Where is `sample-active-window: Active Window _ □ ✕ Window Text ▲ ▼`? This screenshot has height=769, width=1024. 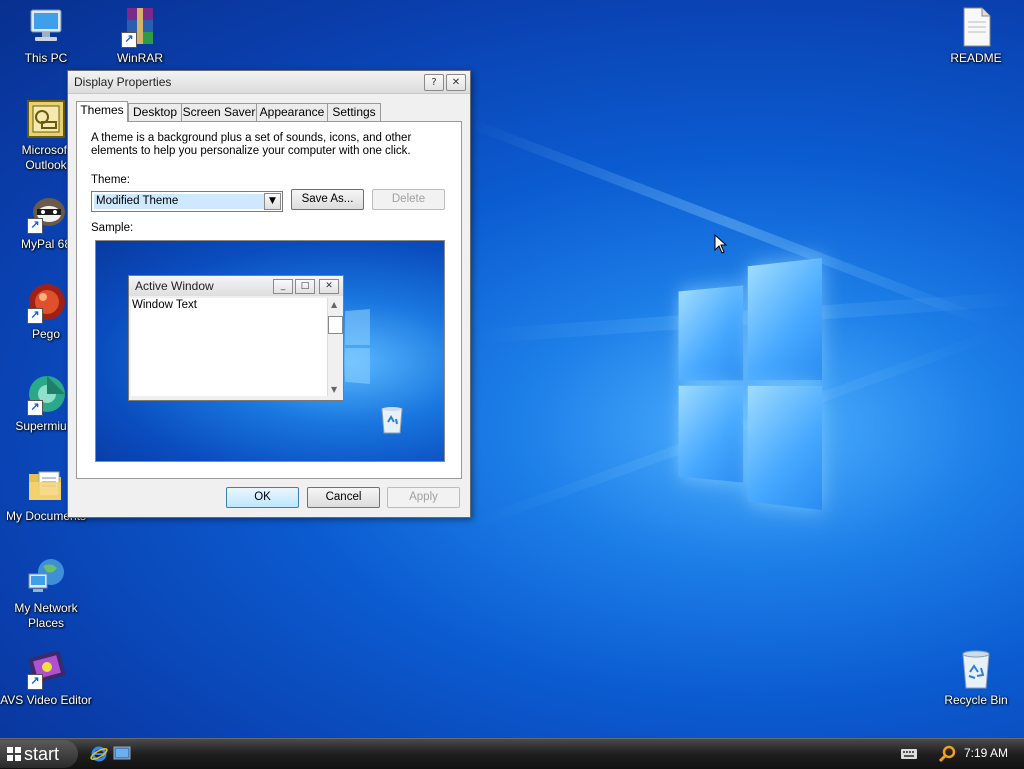
sample-active-window: Active Window _ □ ✕ Window Text ▲ ▼ is located at coordinates (236, 338).